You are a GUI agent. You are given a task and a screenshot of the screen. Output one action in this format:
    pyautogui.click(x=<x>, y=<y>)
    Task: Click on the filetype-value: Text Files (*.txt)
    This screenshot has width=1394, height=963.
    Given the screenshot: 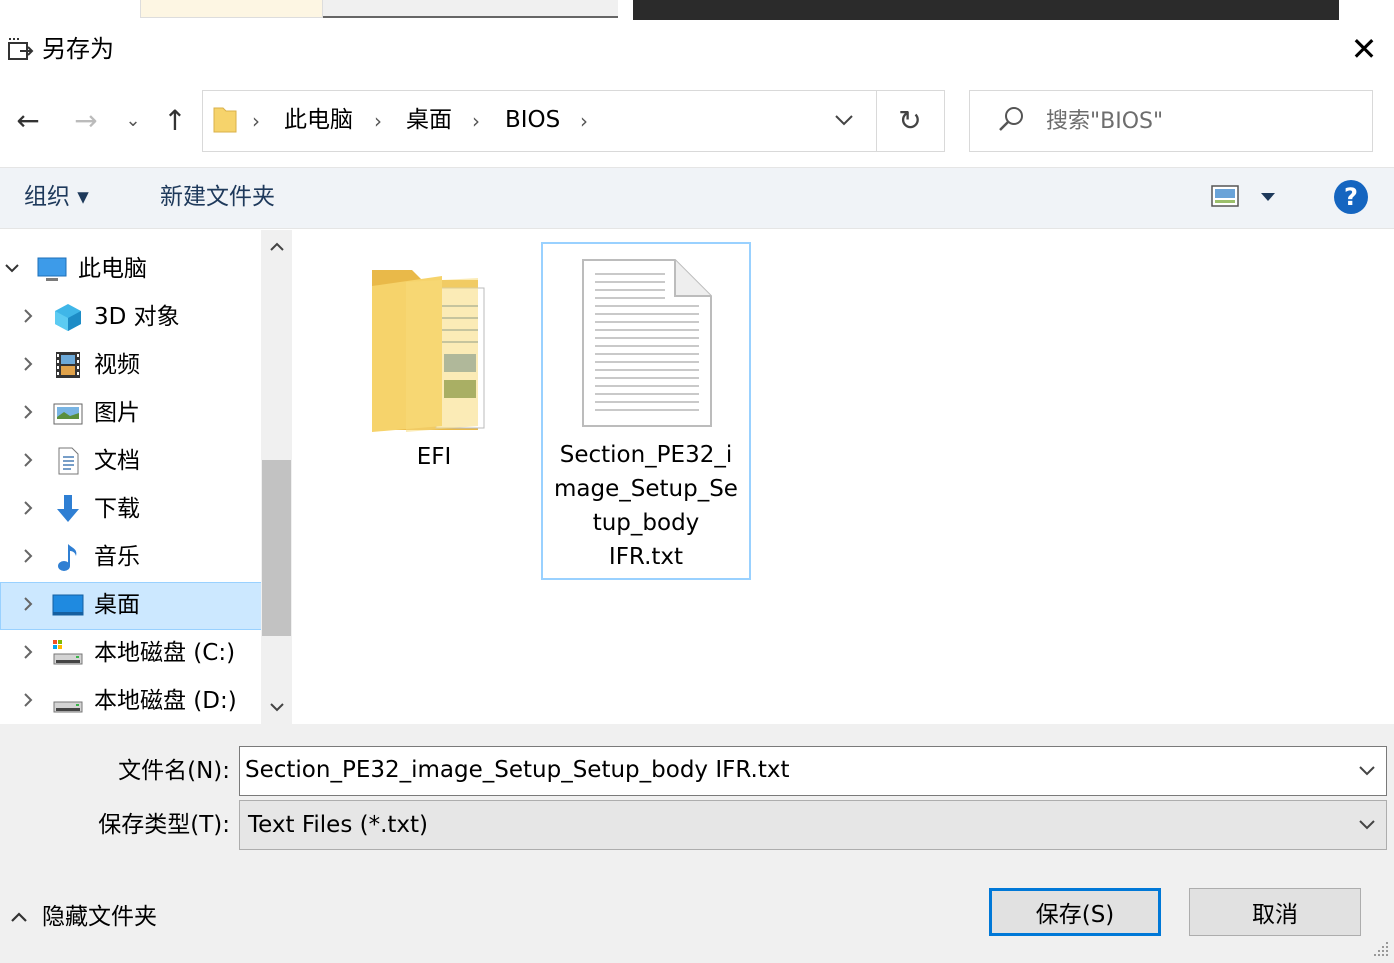 What is the action you would take?
    pyautogui.click(x=338, y=825)
    